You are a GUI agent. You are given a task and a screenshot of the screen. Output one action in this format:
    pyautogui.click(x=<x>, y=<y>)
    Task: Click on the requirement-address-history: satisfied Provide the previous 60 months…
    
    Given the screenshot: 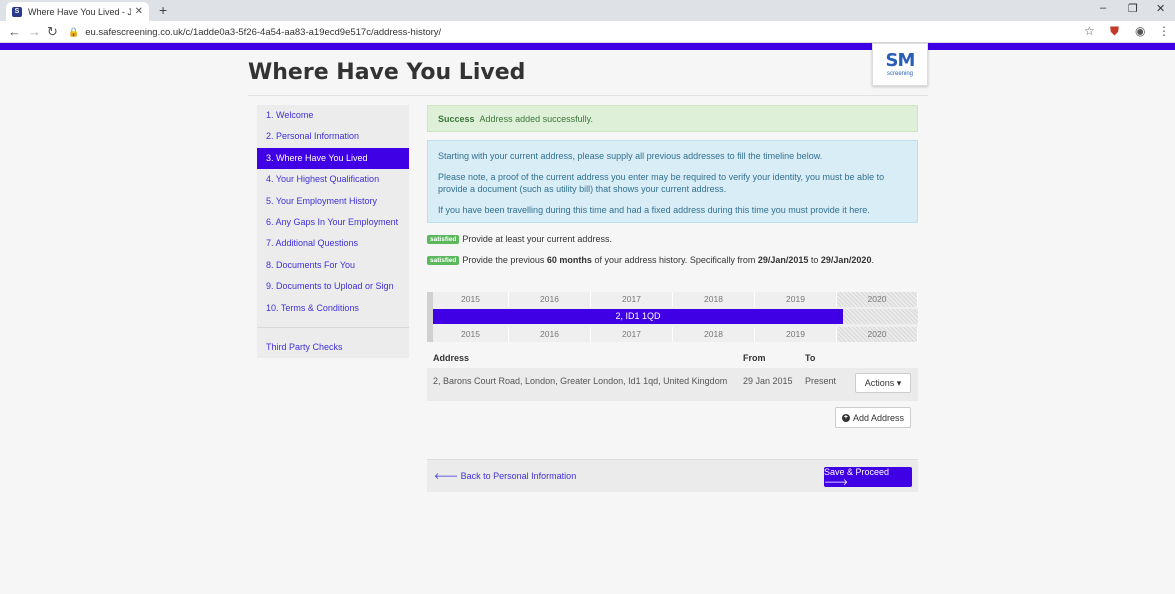 What is the action you would take?
    pyautogui.click(x=650, y=260)
    